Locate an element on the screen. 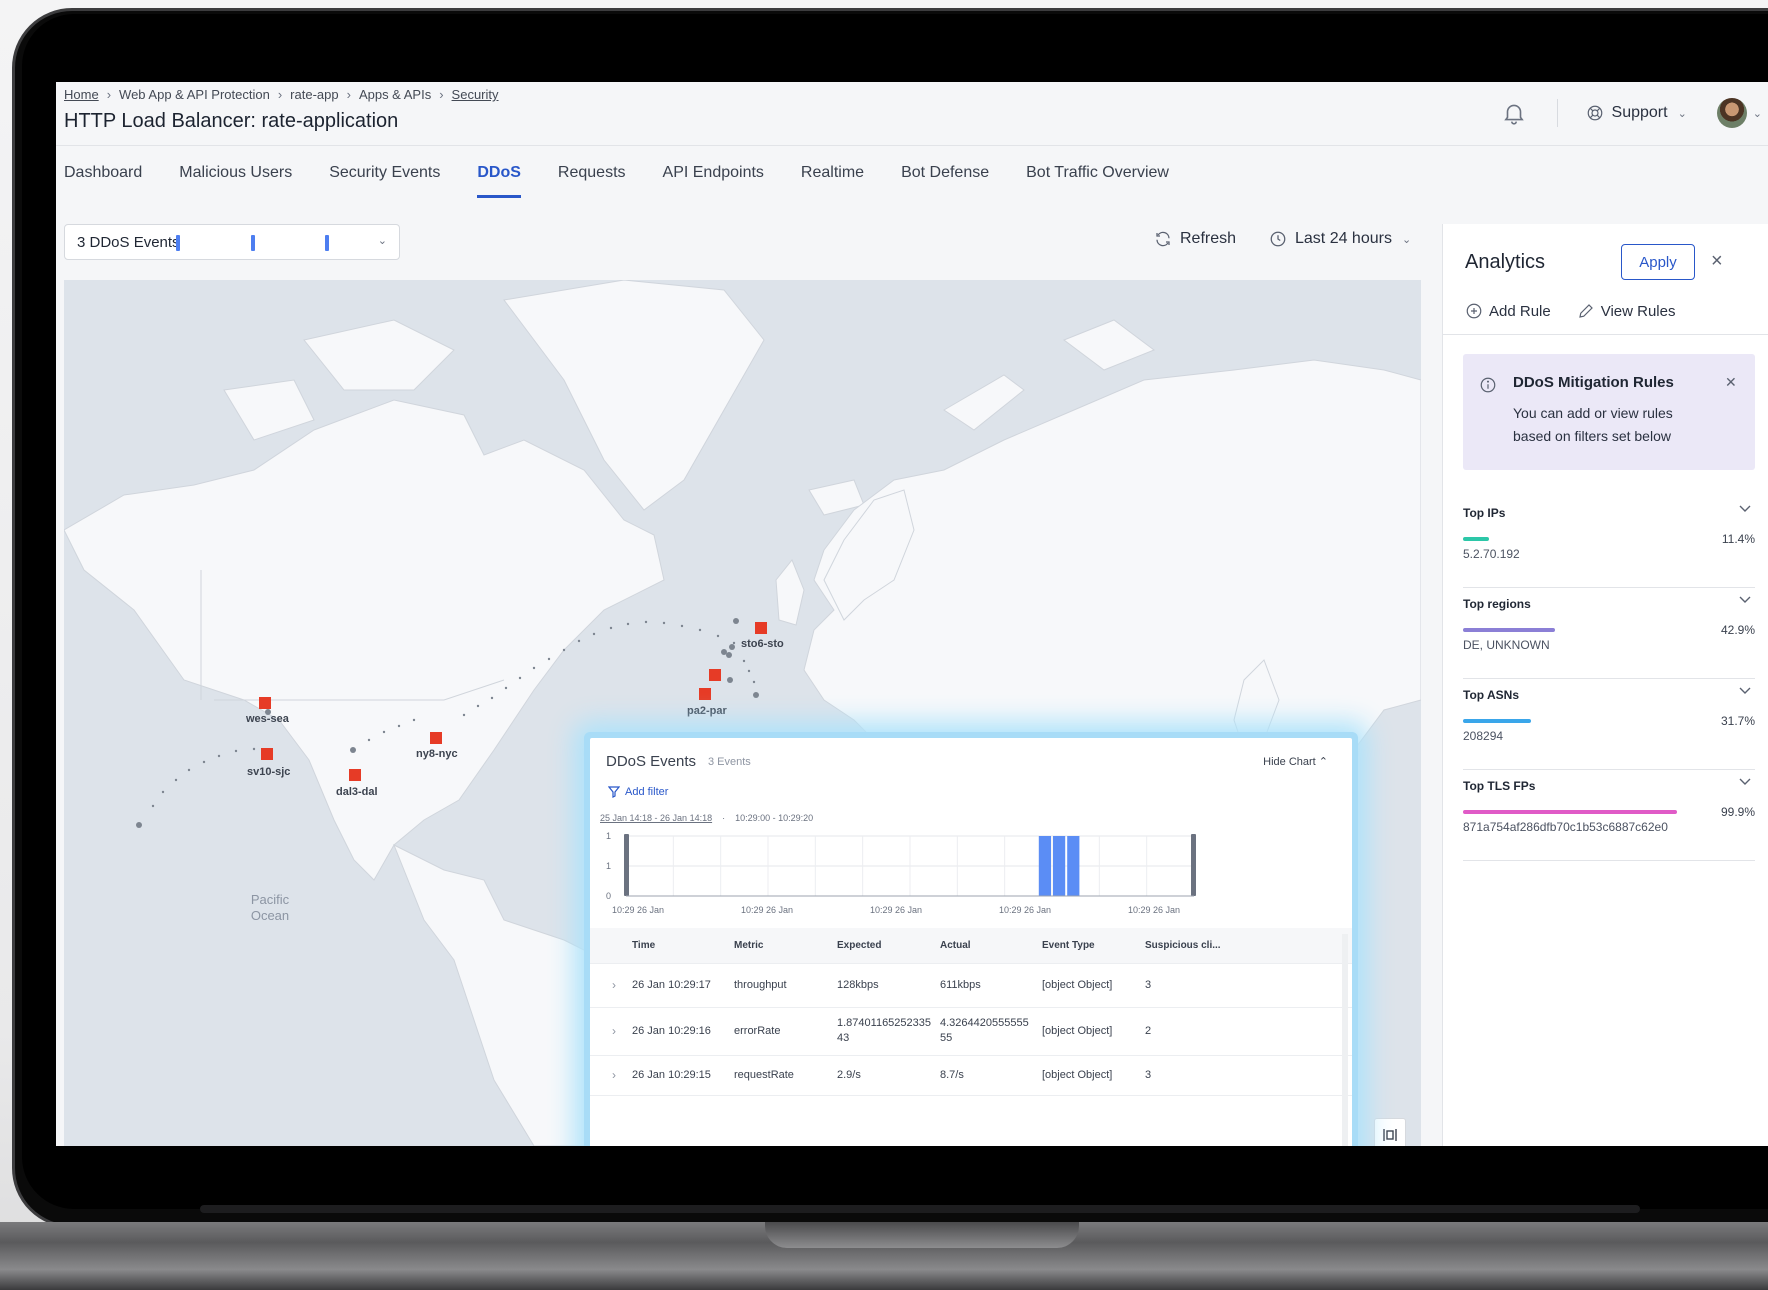 The image size is (1768, 1290). location-label: ny8-nyc is located at coordinates (437, 754).